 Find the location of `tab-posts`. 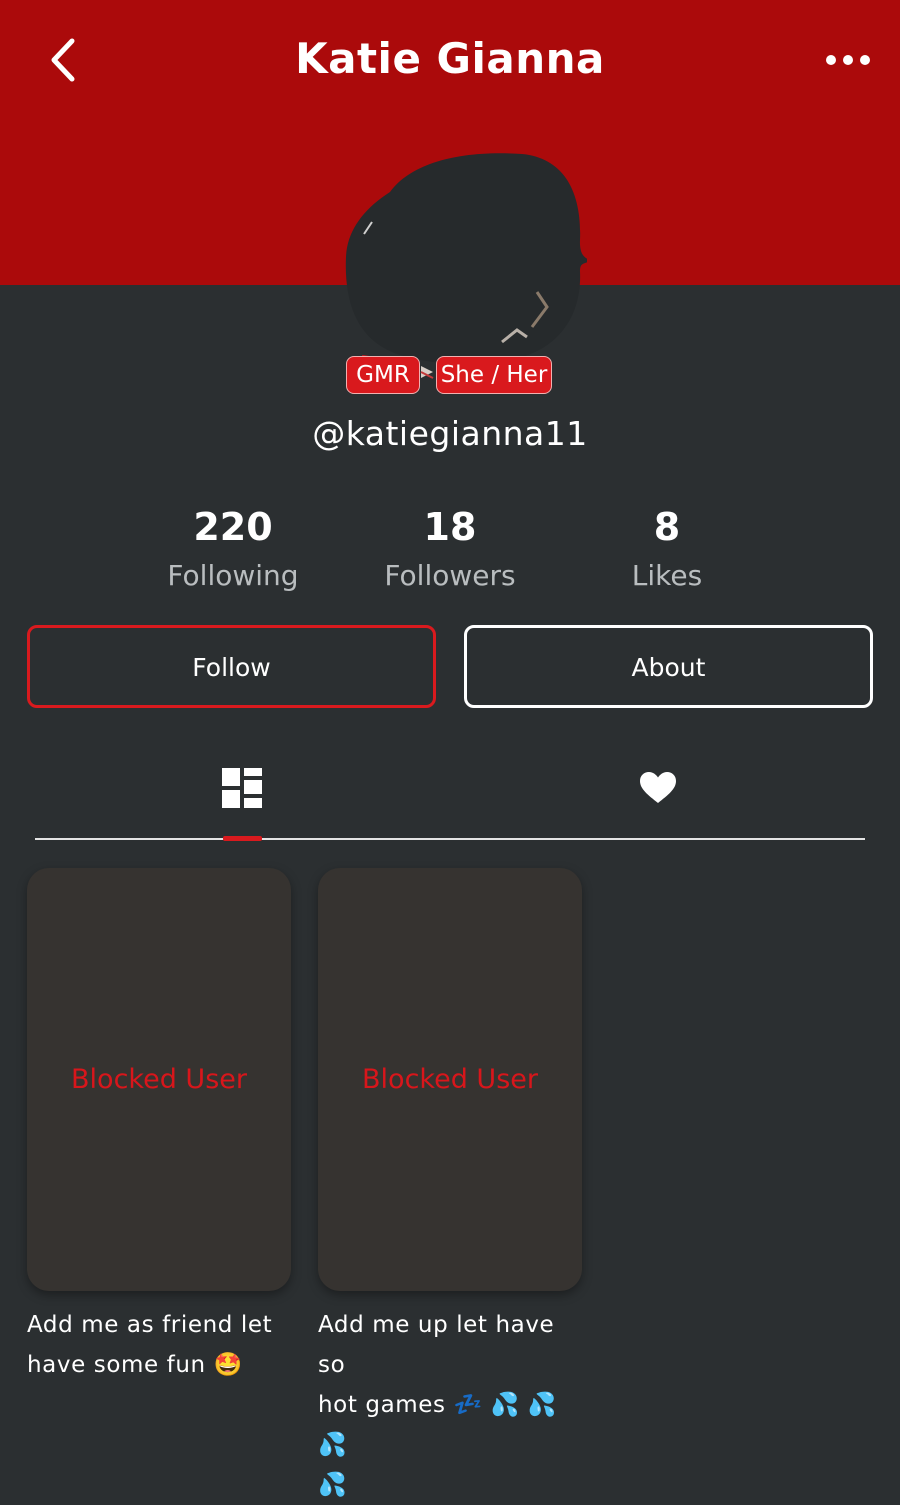

tab-posts is located at coordinates (242, 788).